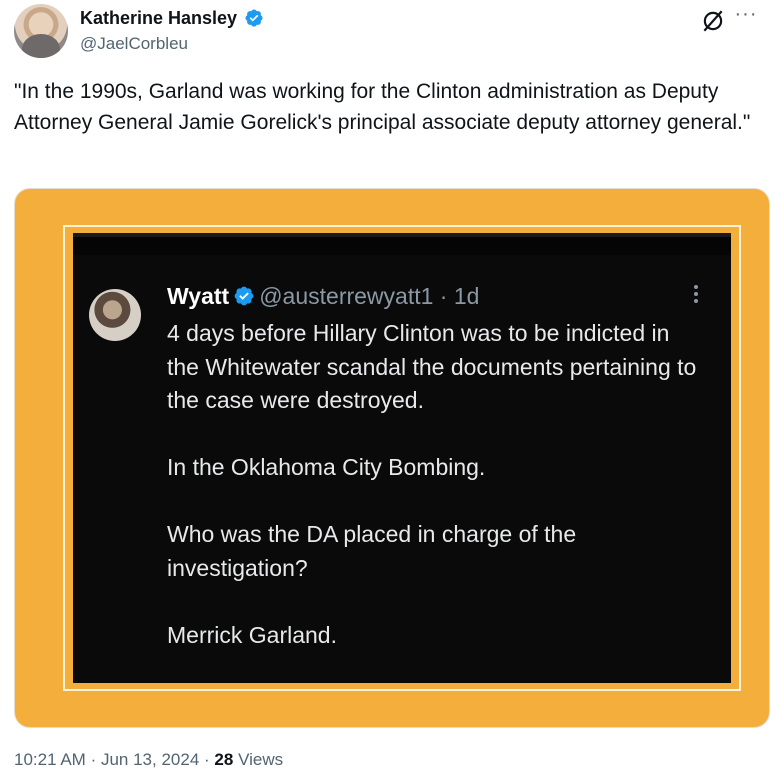 Image resolution: width=774 pixels, height=784 pixels. Describe the element at coordinates (713, 21) in the screenshot. I see `grok-icon` at that location.